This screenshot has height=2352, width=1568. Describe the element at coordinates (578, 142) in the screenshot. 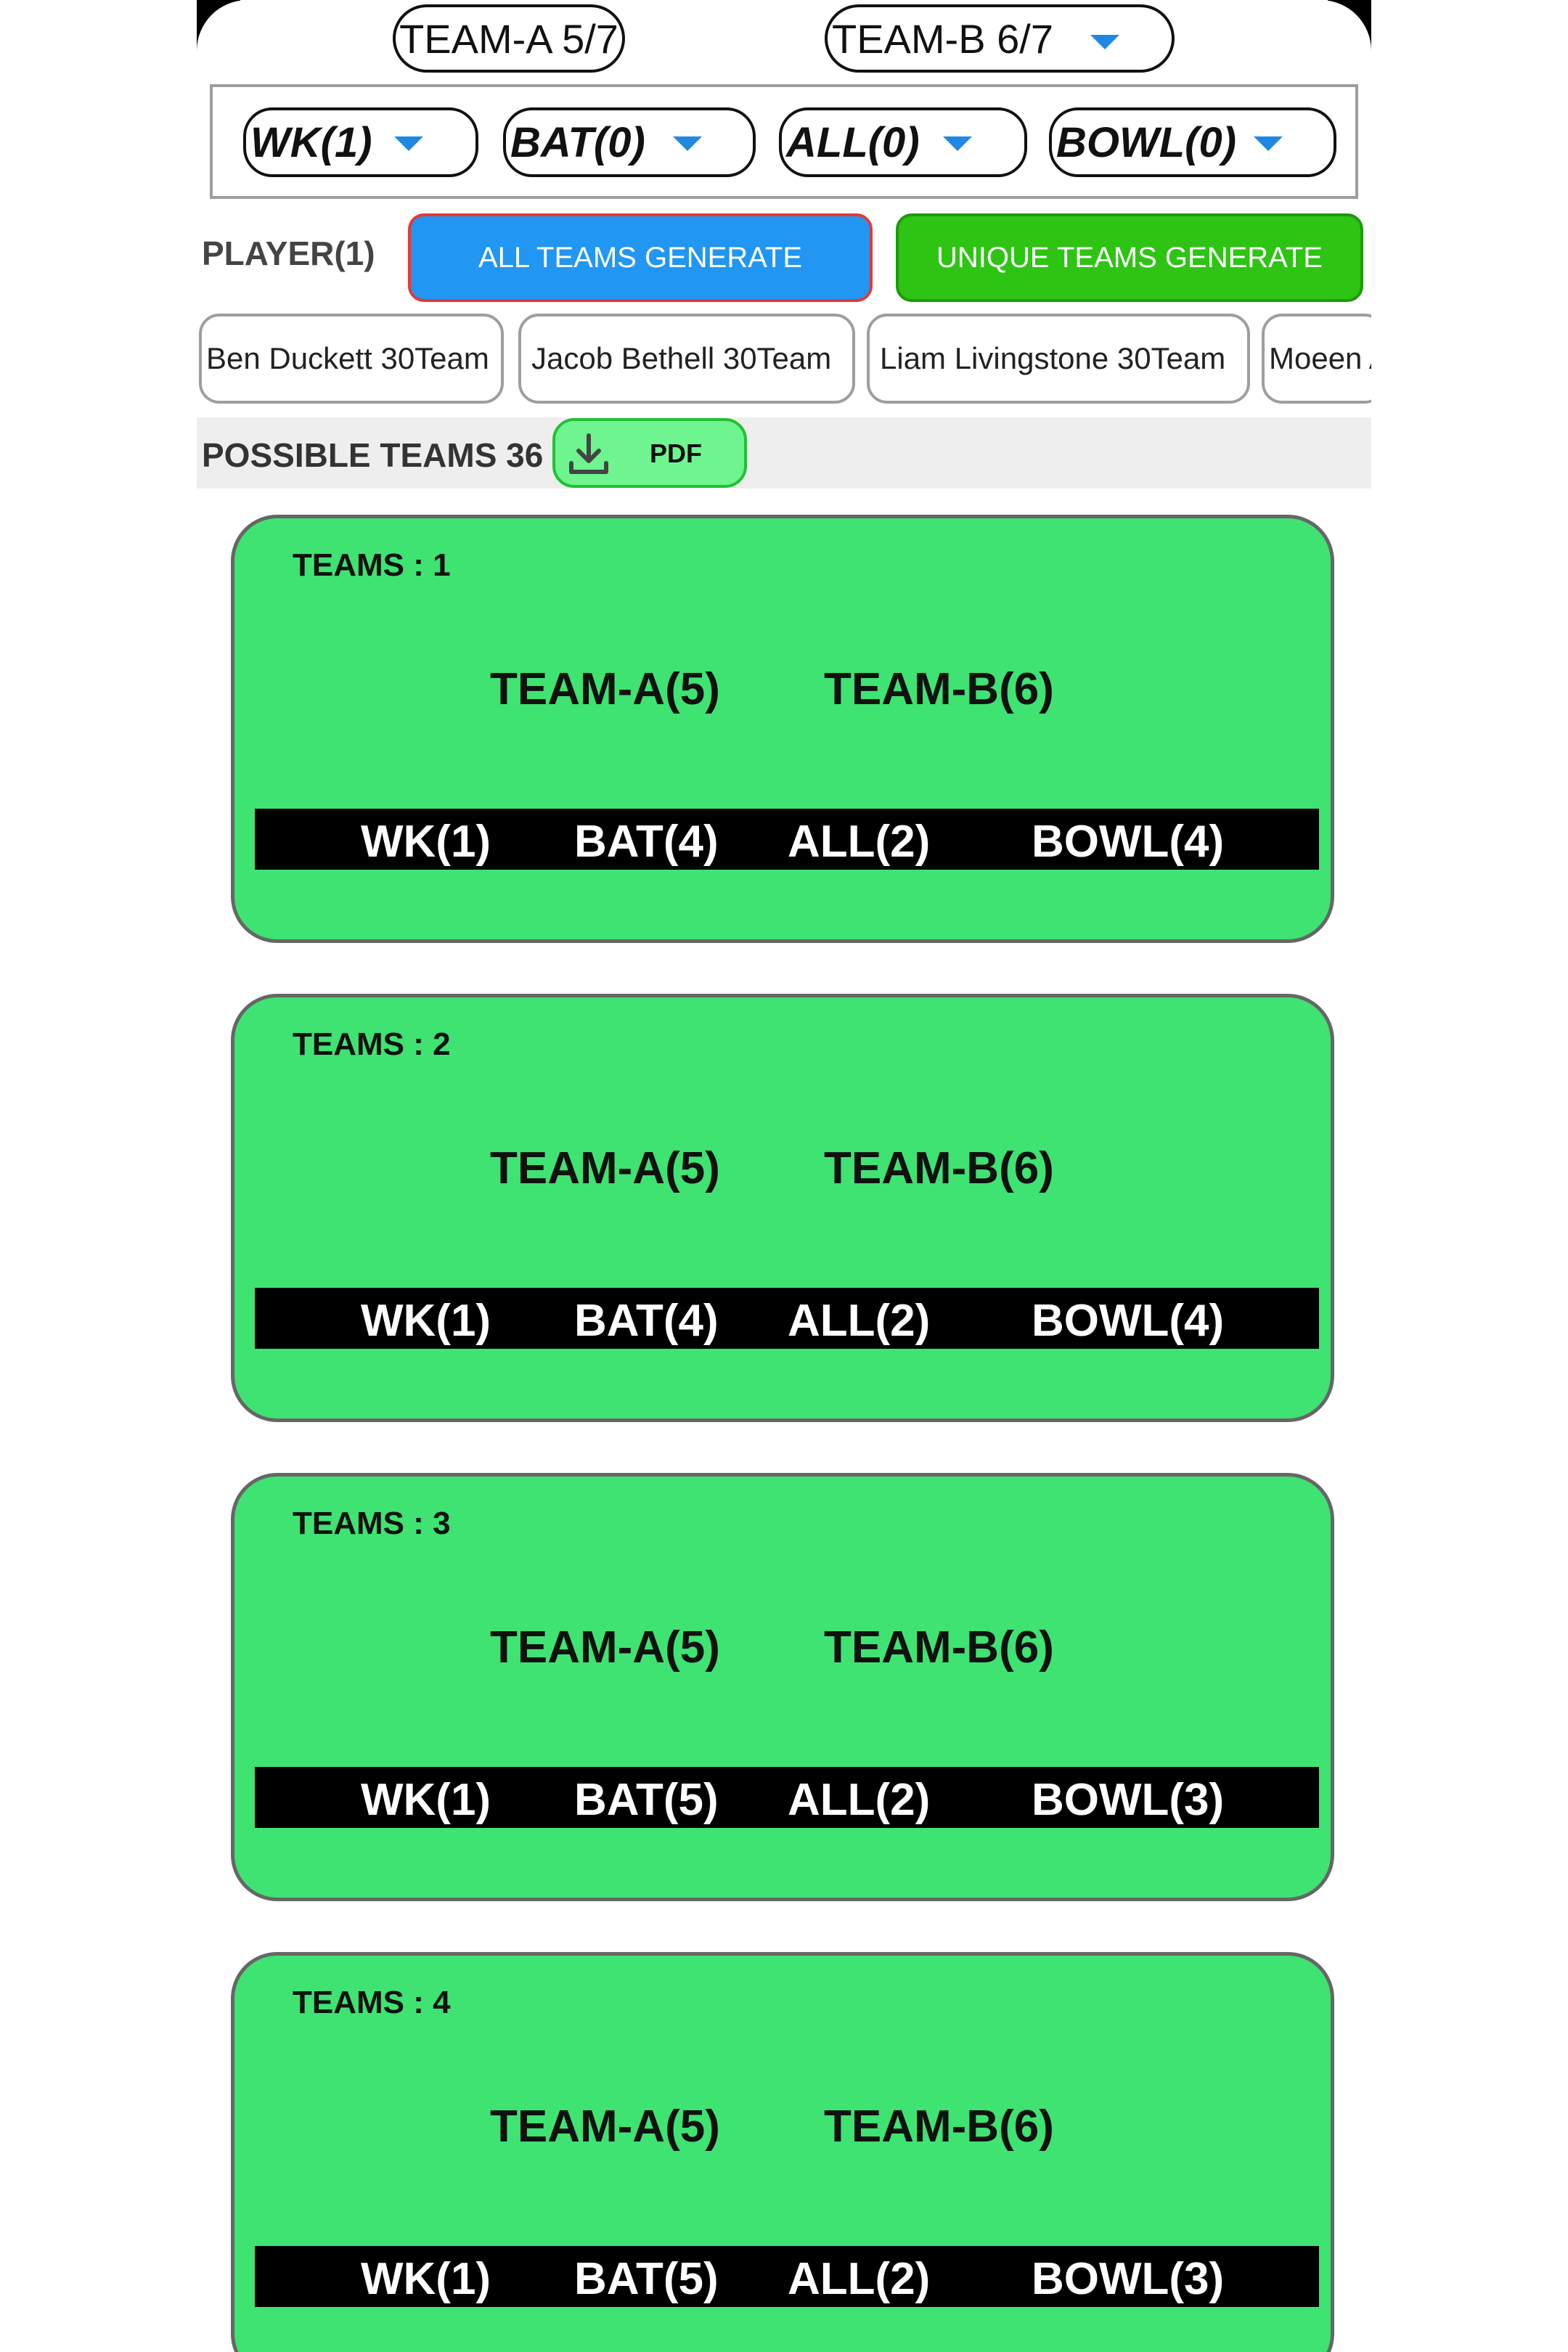

I see `bat-dropdown-label: BAT(0)` at that location.